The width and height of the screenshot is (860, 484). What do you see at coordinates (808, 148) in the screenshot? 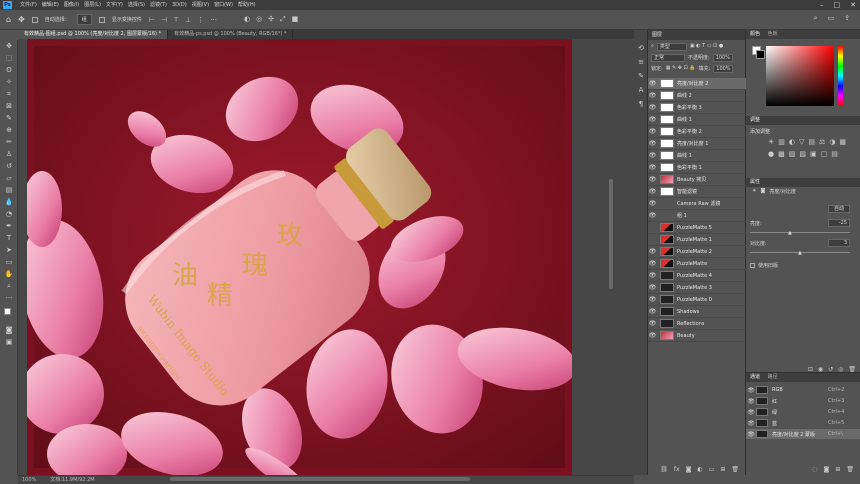
I see `adjustment-icons: ☀ ▥ ◐ ▽ ▤ ⚖ ◑ ▦ ● ▩ ▨ ▧ ▣ ▢ ▤` at bounding box center [808, 148].